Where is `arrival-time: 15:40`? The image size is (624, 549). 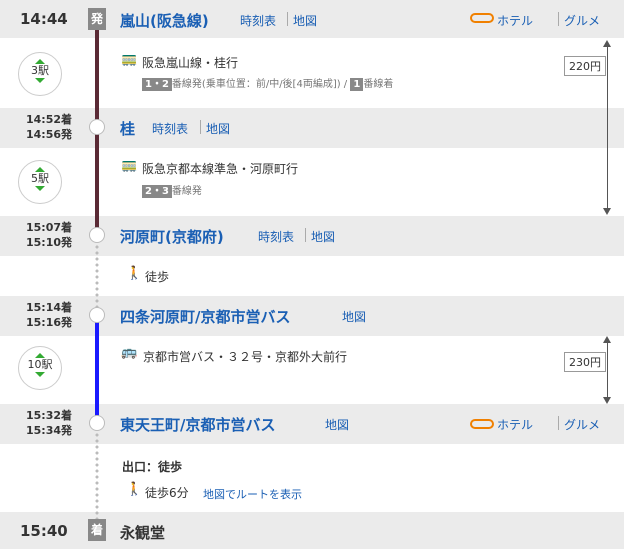
arrival-time: 15:40 is located at coordinates (44, 531).